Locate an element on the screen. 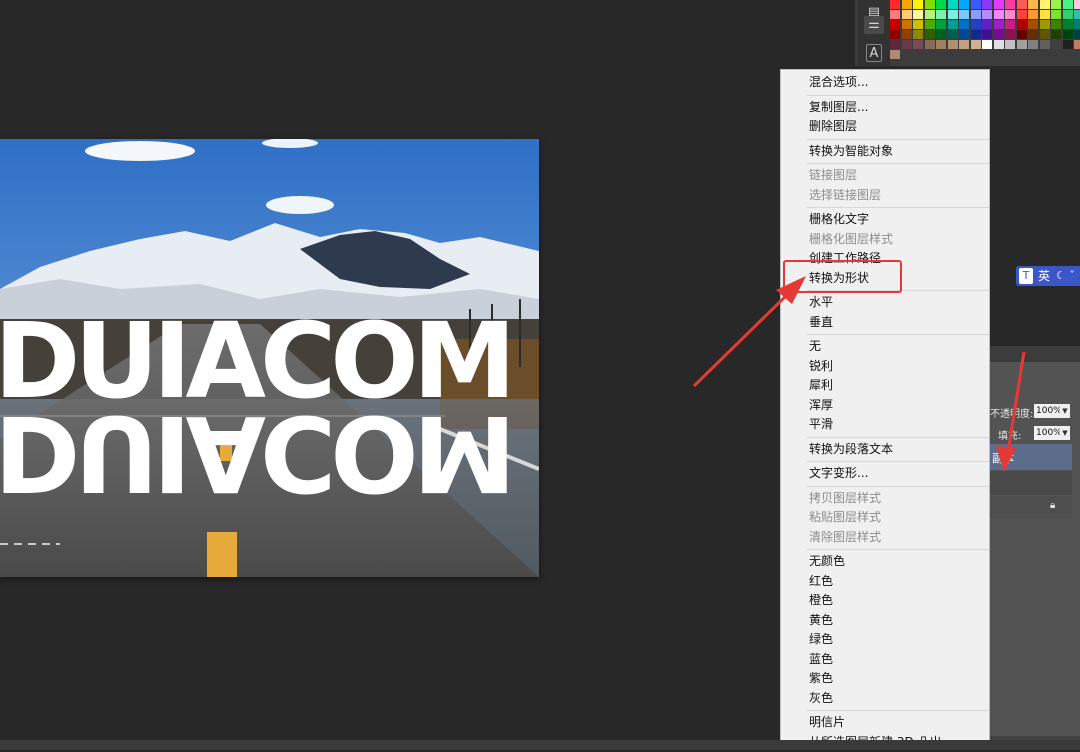 This screenshot has height=752, width=1080. sliders-icon: ⚌ is located at coordinates (874, 25).